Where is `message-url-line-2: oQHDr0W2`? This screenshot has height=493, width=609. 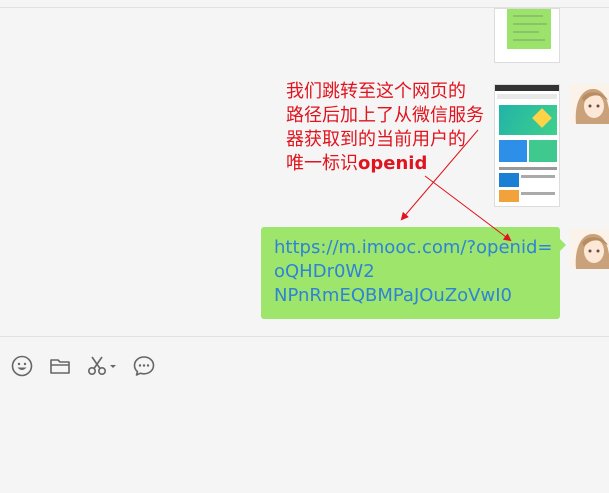
message-url-line-2: oQHDr0W2 is located at coordinates (412, 272).